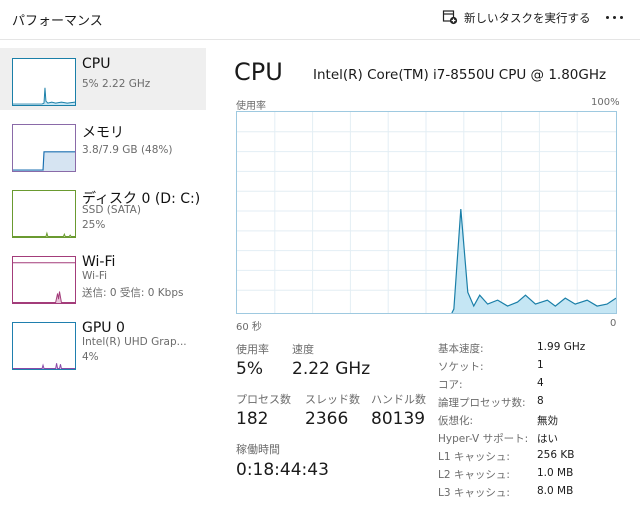  What do you see at coordinates (460, 75) in the screenshot?
I see `cpu-model: Intel(R) Core(TM) i7-8550U CPU @ 1.80GHz` at bounding box center [460, 75].